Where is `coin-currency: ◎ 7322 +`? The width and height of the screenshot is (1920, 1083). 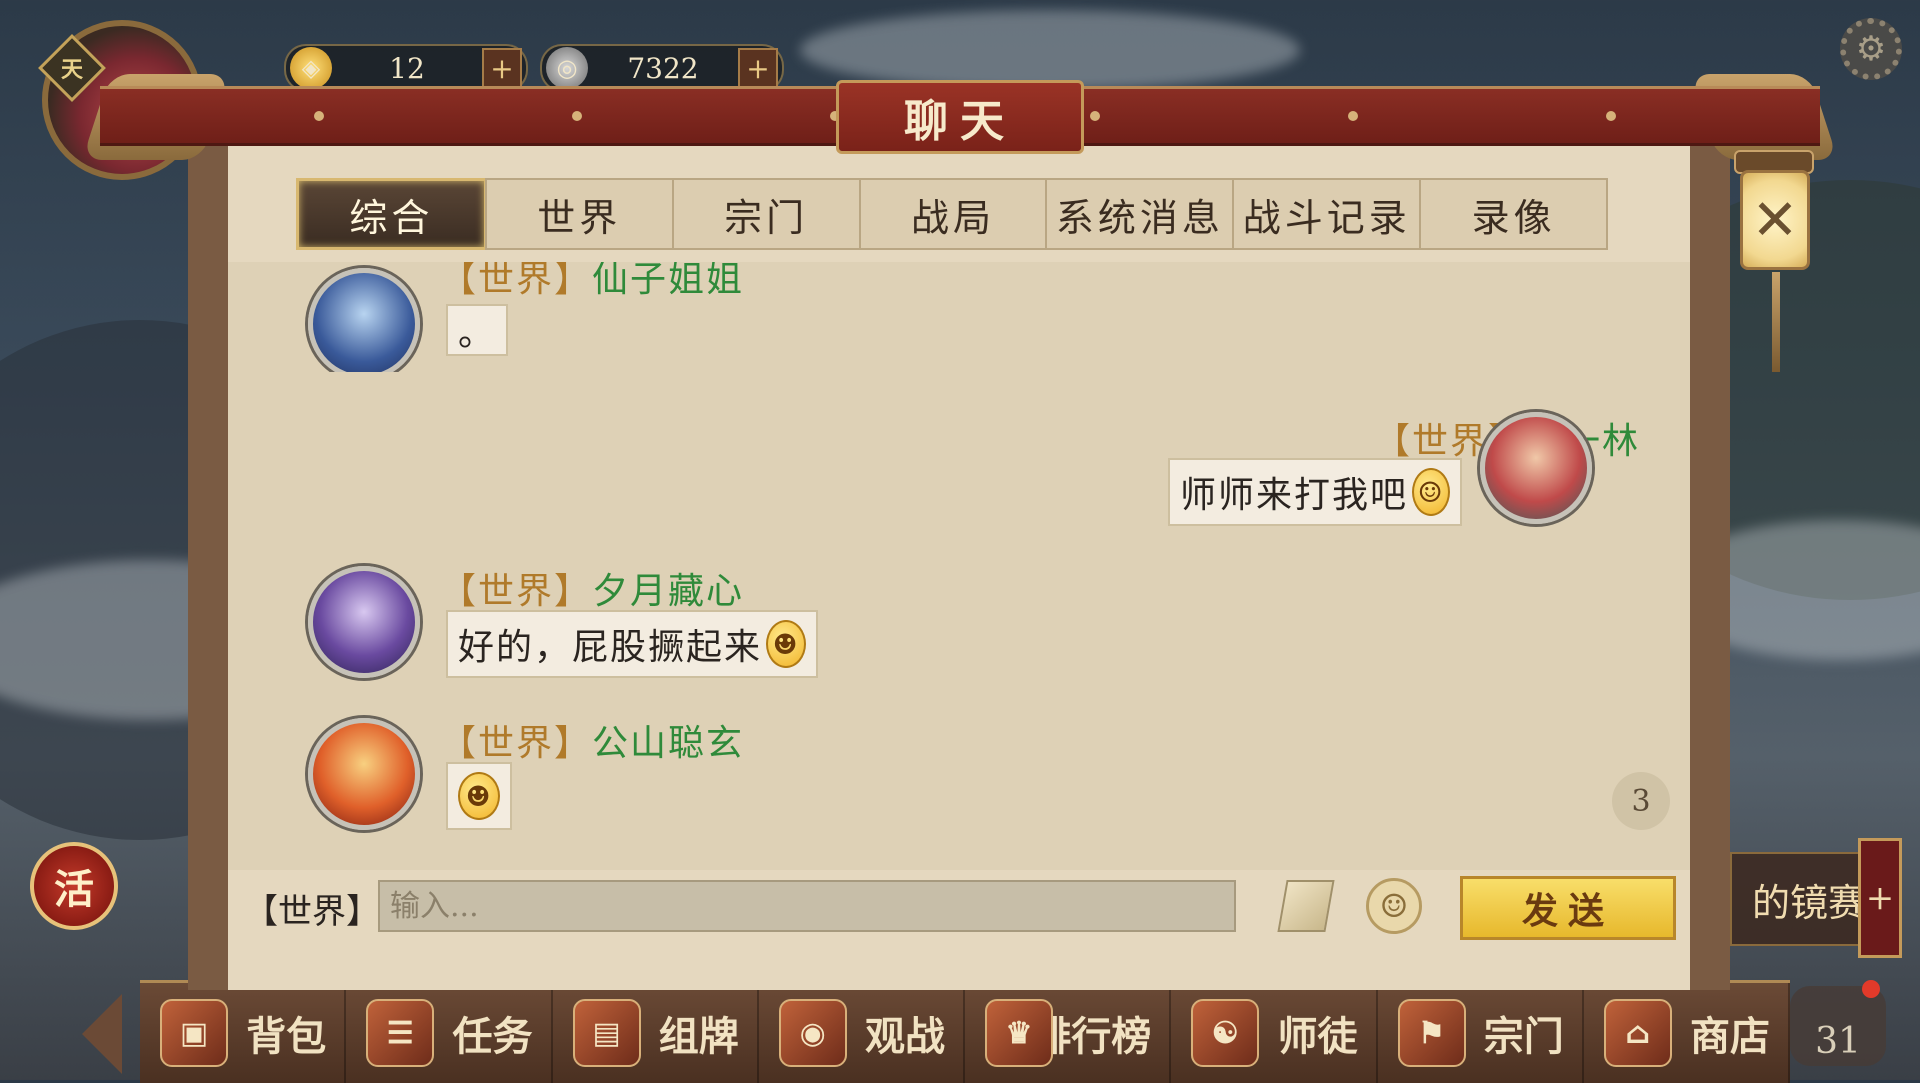 coin-currency: ◎ 7322 + is located at coordinates (662, 68).